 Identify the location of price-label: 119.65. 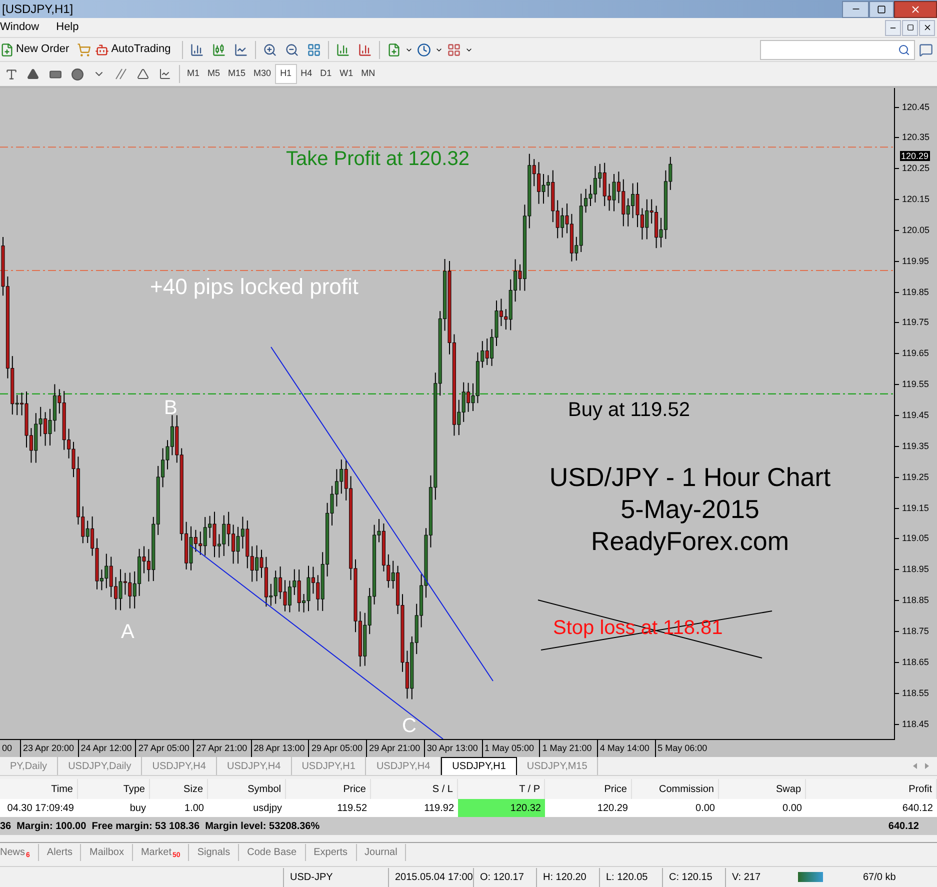
(915, 353).